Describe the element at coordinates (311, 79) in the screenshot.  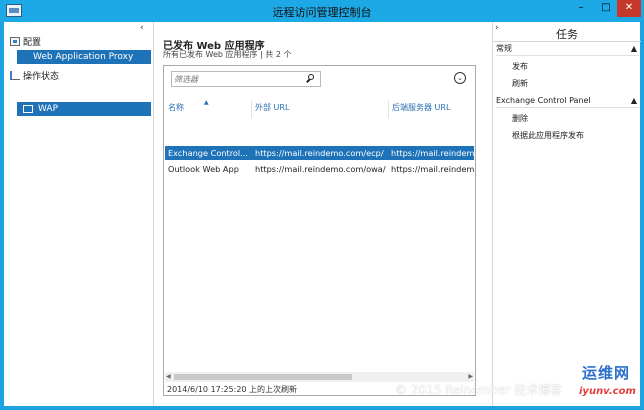
I see `search-icon` at that location.